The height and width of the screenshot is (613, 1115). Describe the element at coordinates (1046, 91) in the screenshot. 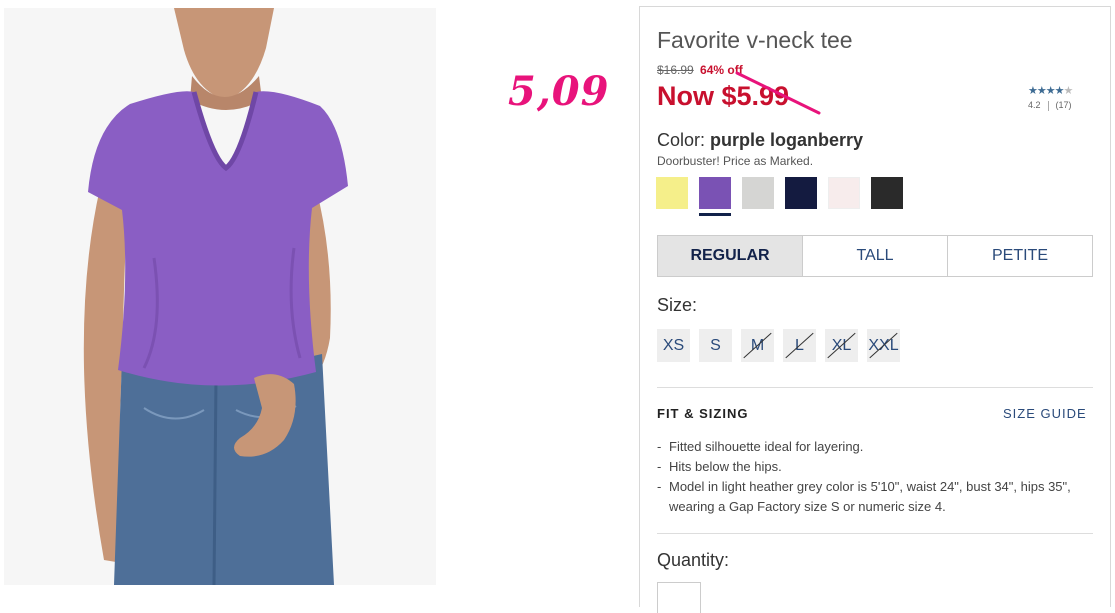

I see `rating-stars-icon: ★★★★` at that location.